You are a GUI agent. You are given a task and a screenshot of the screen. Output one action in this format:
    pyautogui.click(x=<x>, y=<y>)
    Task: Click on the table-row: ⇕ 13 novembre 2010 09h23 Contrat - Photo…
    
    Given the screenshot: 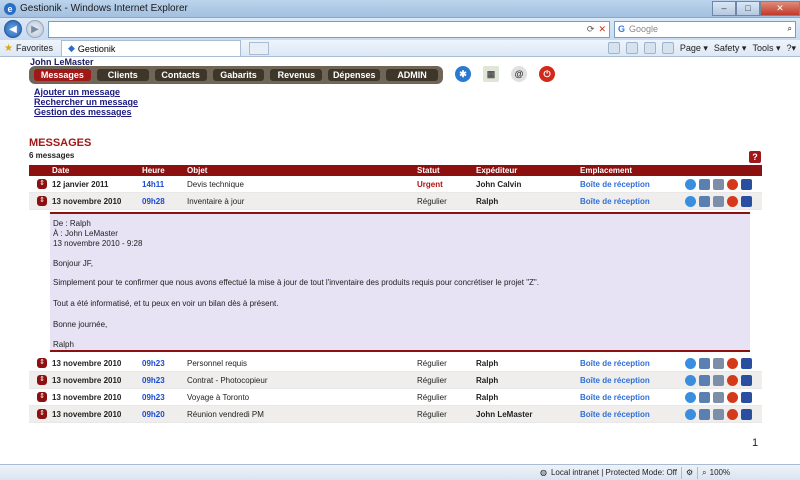 What is the action you would take?
    pyautogui.click(x=395, y=380)
    